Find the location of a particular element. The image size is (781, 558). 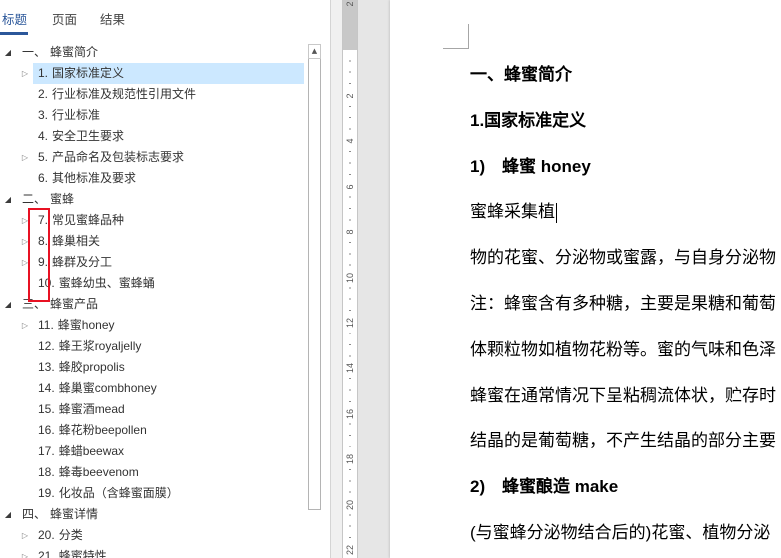

heading-item-title: 安全卫生要求 is located at coordinates (88, 136).